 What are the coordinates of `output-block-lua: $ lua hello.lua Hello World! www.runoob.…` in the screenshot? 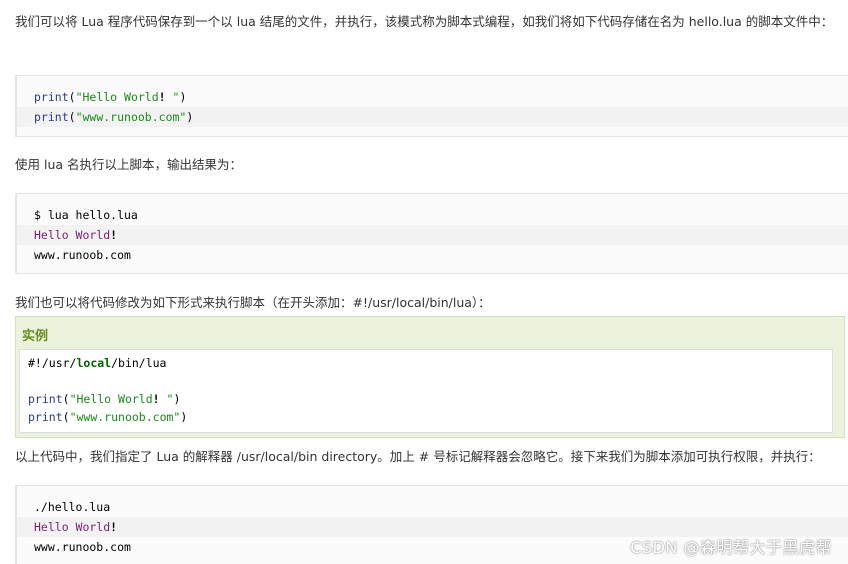 It's located at (431, 233).